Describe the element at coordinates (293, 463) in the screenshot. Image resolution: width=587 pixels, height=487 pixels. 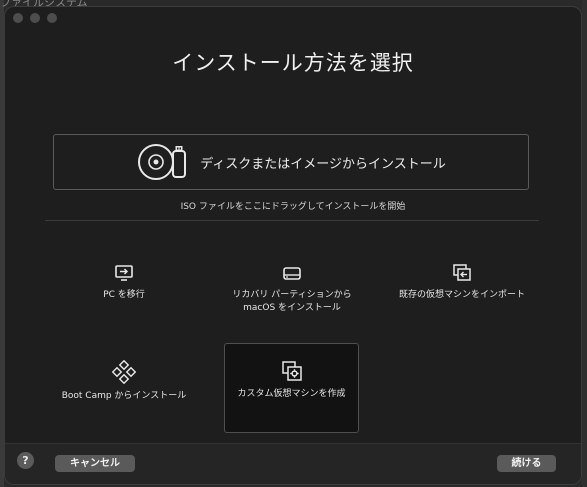
I see `dialog-footer: ? キャンセル 続ける` at that location.